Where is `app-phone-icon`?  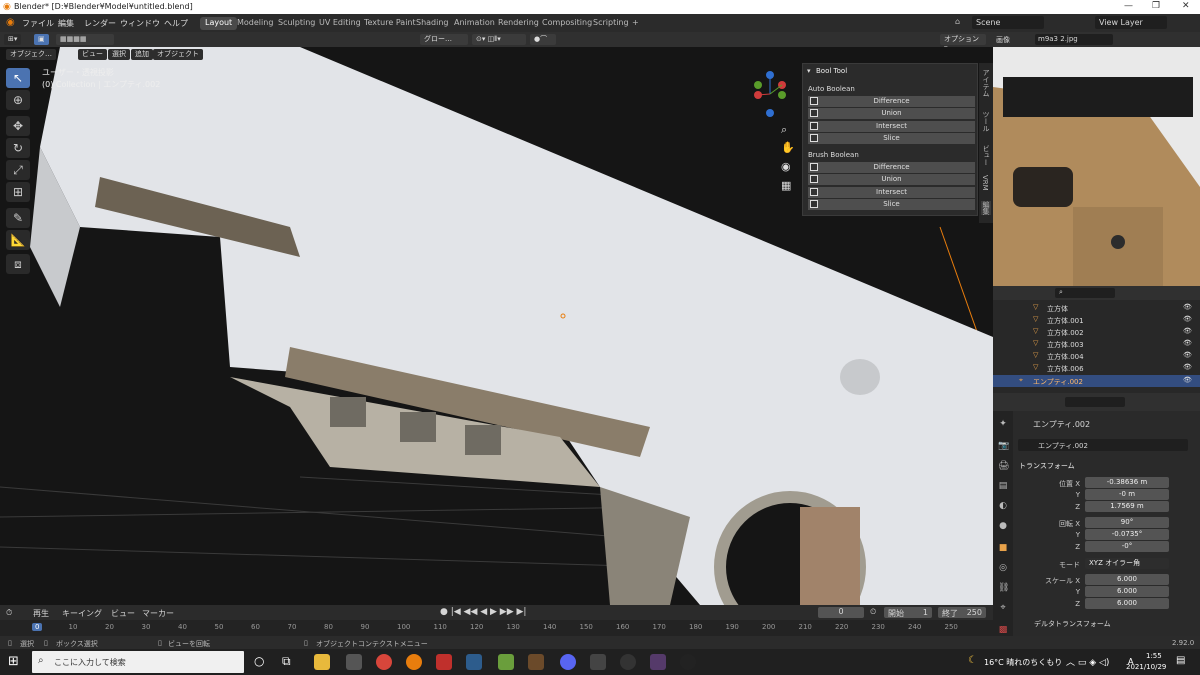 app-phone-icon is located at coordinates (598, 662).